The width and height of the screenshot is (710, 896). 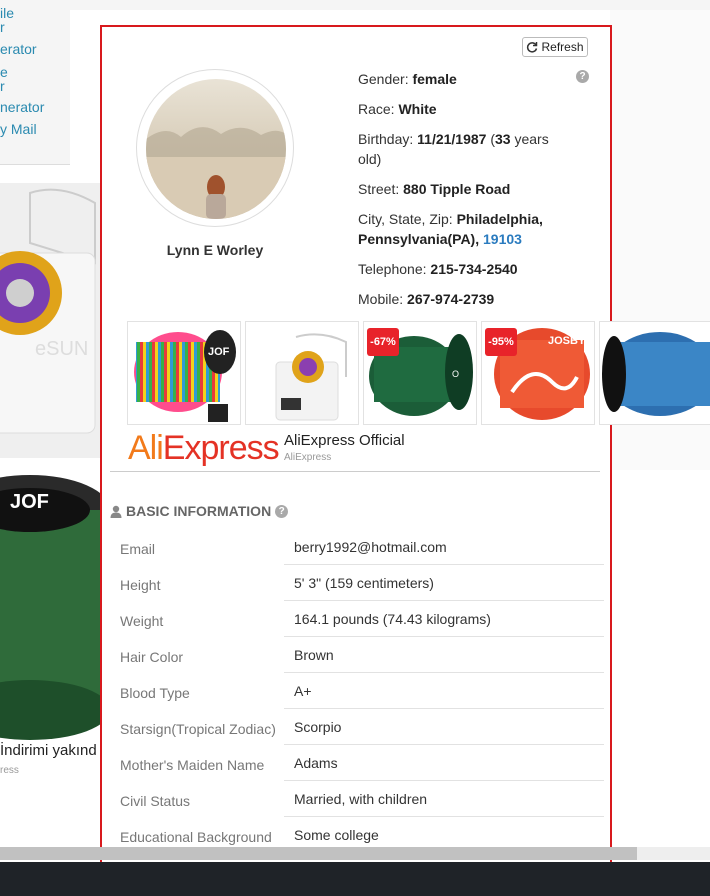 What do you see at coordinates (567, 341) in the screenshot?
I see `svg-text: JOSBY` at bounding box center [567, 341].